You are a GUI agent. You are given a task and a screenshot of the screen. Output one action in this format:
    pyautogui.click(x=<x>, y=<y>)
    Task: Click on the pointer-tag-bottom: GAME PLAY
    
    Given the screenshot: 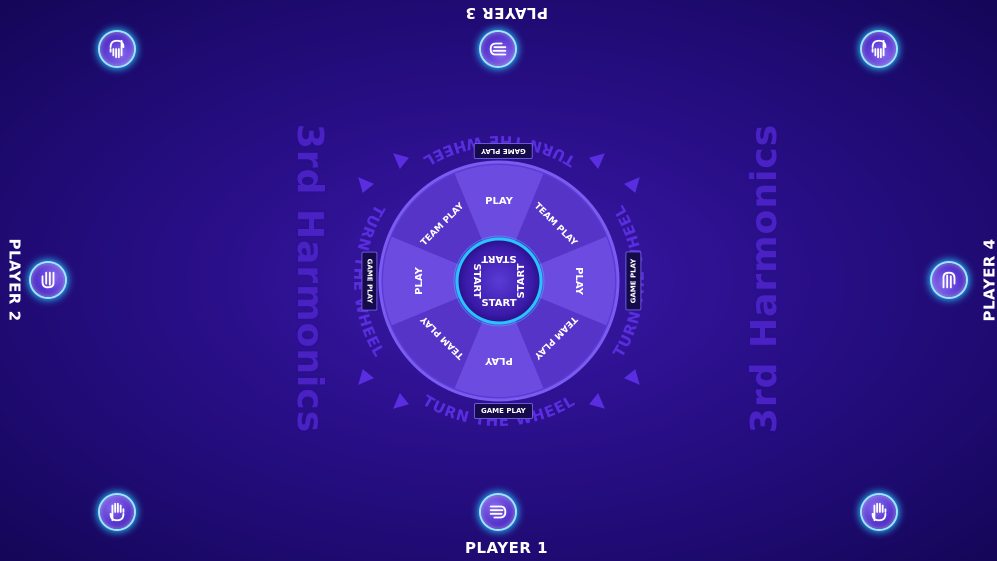 What is the action you would take?
    pyautogui.click(x=503, y=411)
    